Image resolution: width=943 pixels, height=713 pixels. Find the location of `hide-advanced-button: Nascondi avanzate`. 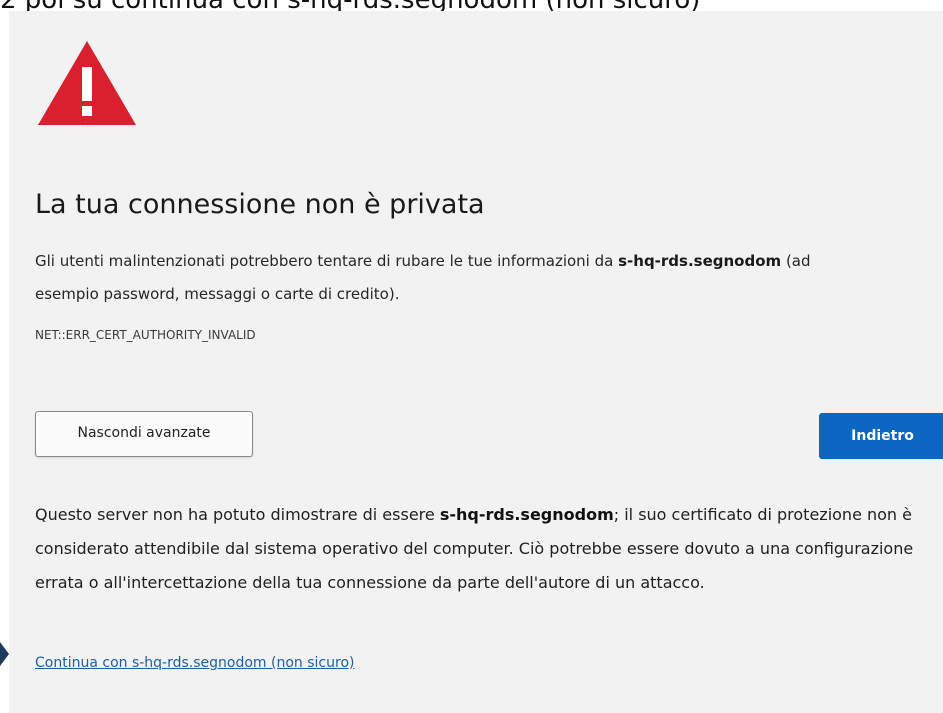

hide-advanced-button: Nascondi avanzate is located at coordinates (144, 434).